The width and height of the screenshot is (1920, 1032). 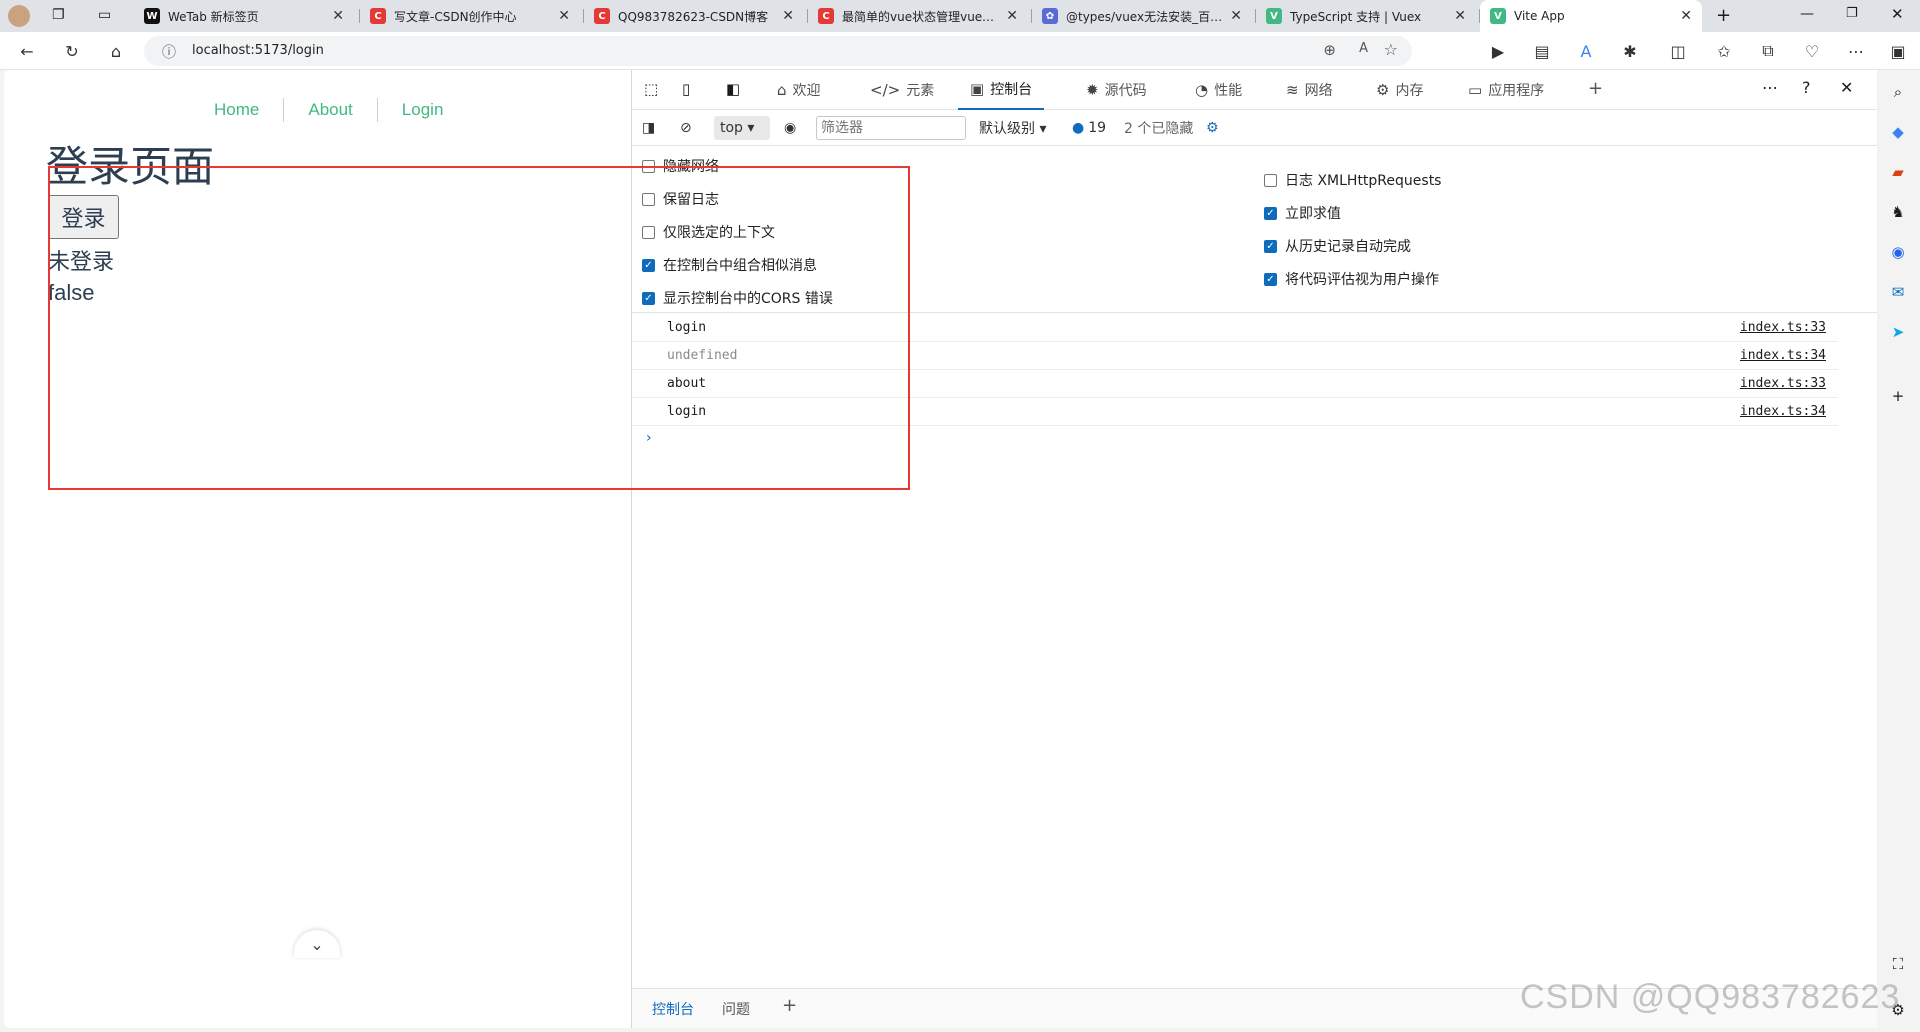 I want to click on devtools-tab-elements: </> 元素, so click(x=902, y=90).